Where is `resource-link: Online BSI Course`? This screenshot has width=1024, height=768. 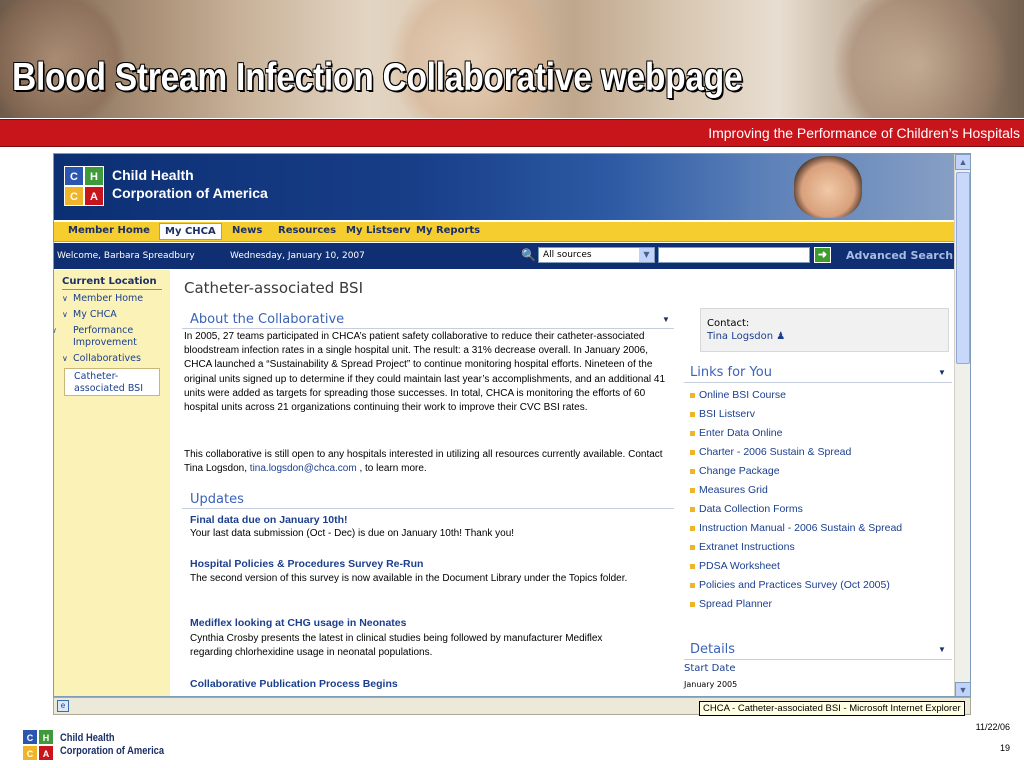 resource-link: Online BSI Course is located at coordinates (738, 395).